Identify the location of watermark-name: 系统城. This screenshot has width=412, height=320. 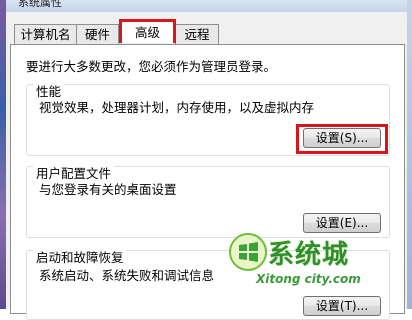
(309, 255).